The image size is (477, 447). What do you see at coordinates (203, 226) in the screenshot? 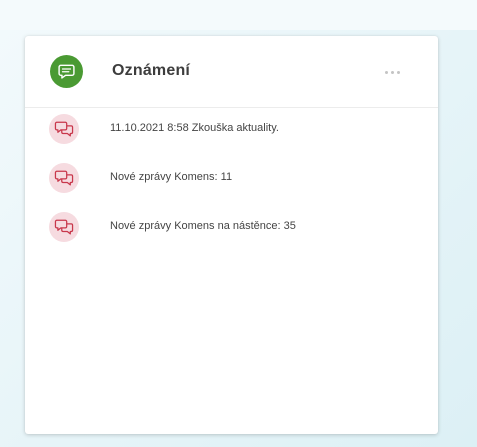
I see `notification-text: Nové zprávy Komens na nástěnce: 35` at bounding box center [203, 226].